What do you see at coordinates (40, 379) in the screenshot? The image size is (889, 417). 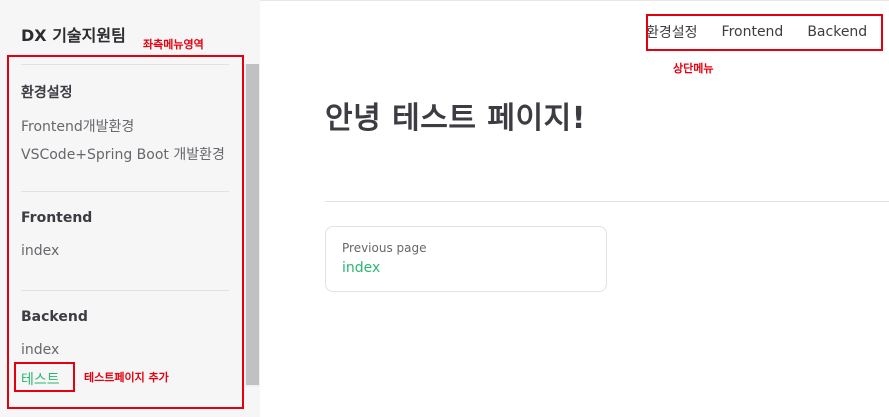 I see `sidebar-link-test: 테스트` at bounding box center [40, 379].